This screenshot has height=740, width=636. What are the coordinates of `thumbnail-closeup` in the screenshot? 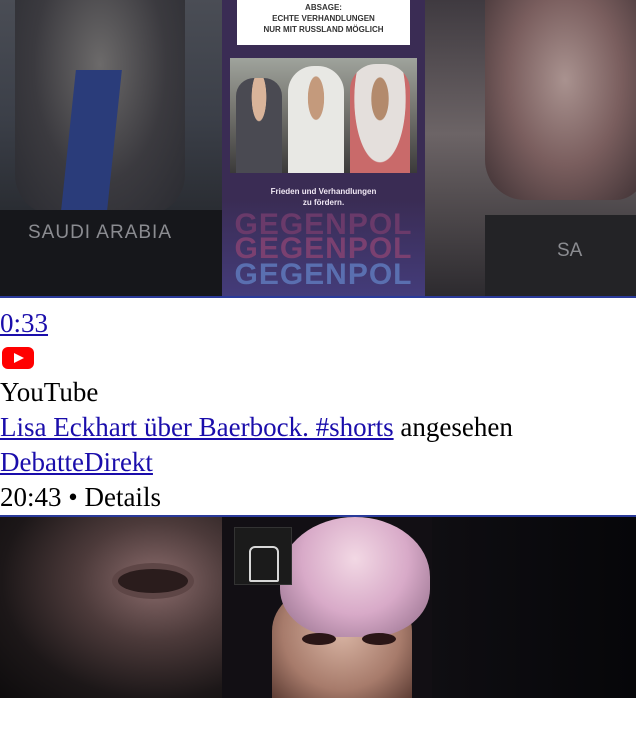 It's located at (111, 607).